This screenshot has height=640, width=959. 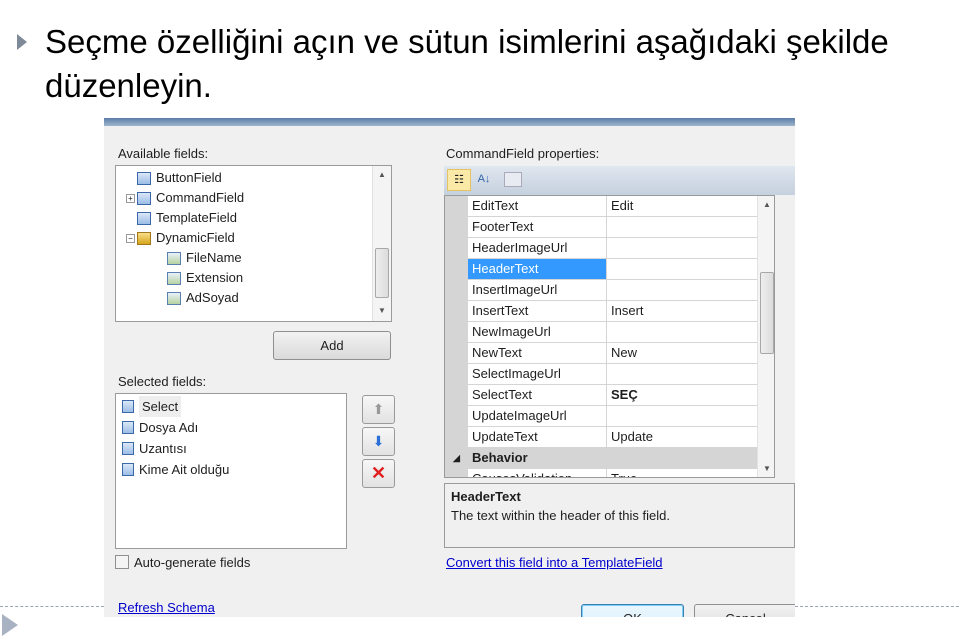 What do you see at coordinates (130, 198) in the screenshot?
I see `expand-icon: +` at bounding box center [130, 198].